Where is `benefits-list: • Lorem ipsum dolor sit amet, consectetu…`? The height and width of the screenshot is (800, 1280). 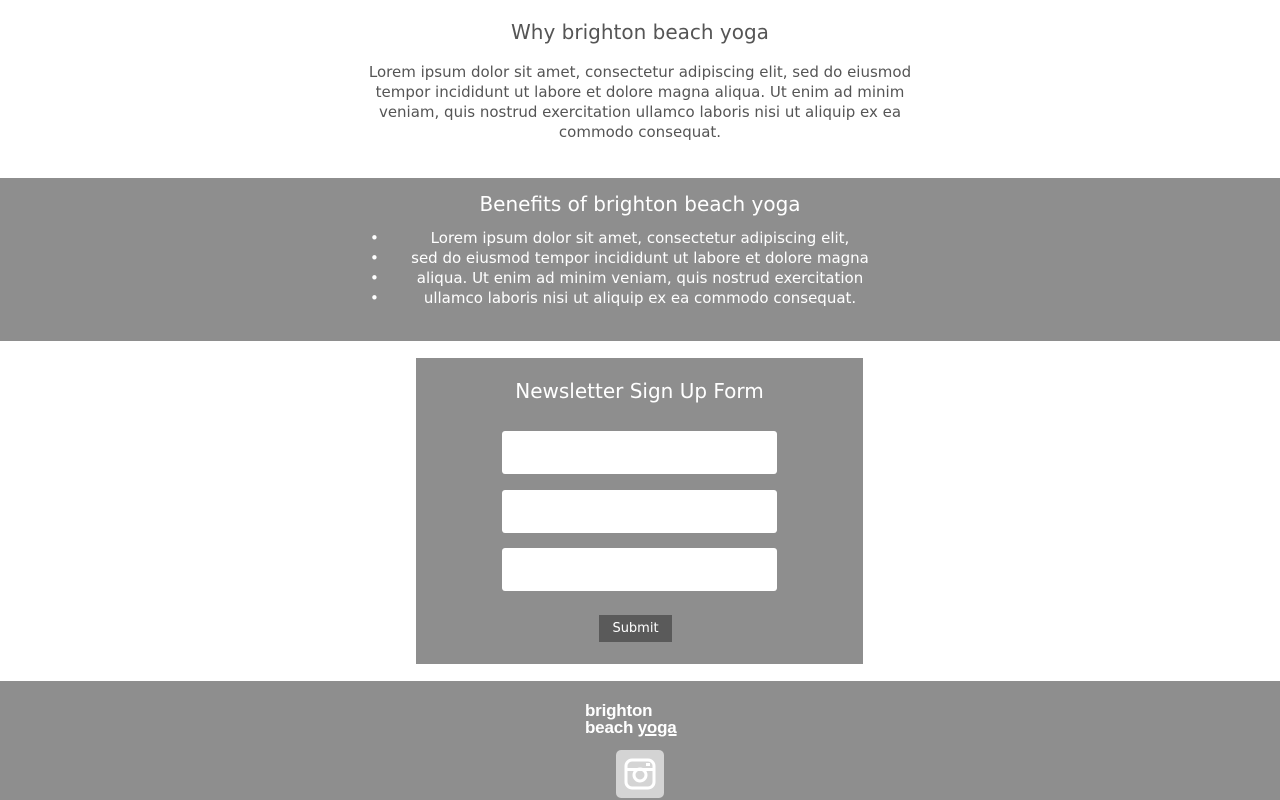
benefits-list: • Lorem ipsum dolor sit amet, consectetu… is located at coordinates (639, 268).